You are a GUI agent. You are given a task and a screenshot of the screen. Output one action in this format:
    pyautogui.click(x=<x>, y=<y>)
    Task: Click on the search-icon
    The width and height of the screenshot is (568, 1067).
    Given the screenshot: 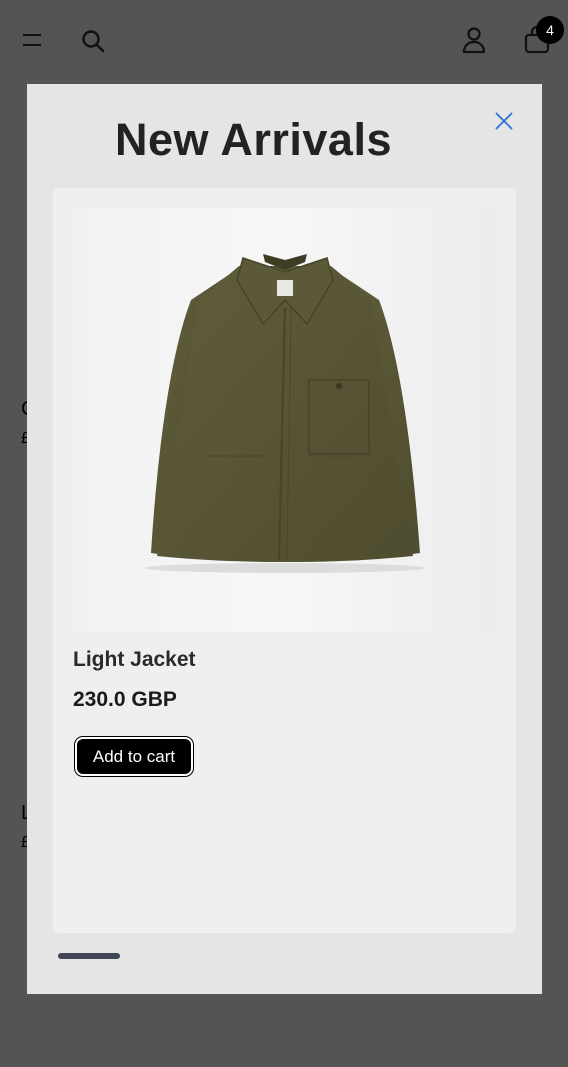 What is the action you would take?
    pyautogui.click(x=93, y=41)
    